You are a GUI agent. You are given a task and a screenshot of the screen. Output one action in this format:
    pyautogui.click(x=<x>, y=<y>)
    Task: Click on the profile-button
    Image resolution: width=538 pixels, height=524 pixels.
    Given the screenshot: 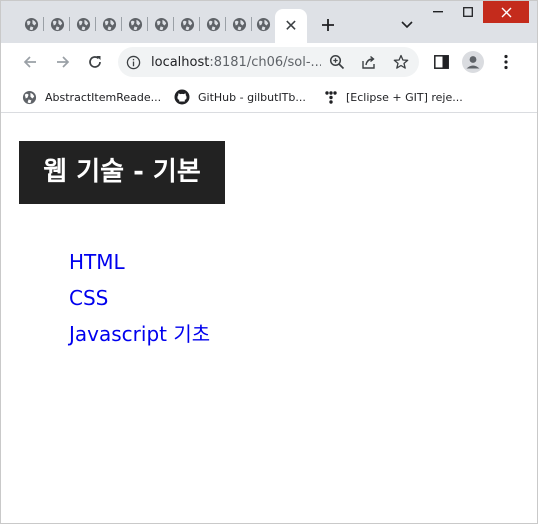 What is the action you would take?
    pyautogui.click(x=473, y=62)
    